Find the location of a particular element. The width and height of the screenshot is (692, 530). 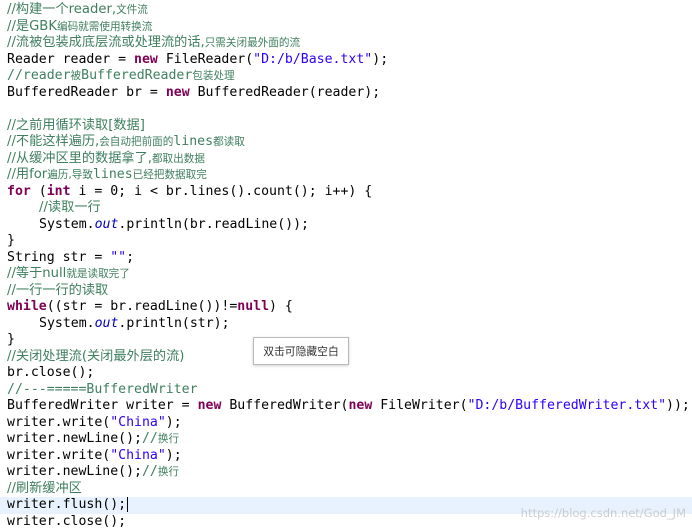

code-token: //流被包装成底层流或处理流的话, is located at coordinates (106, 42).